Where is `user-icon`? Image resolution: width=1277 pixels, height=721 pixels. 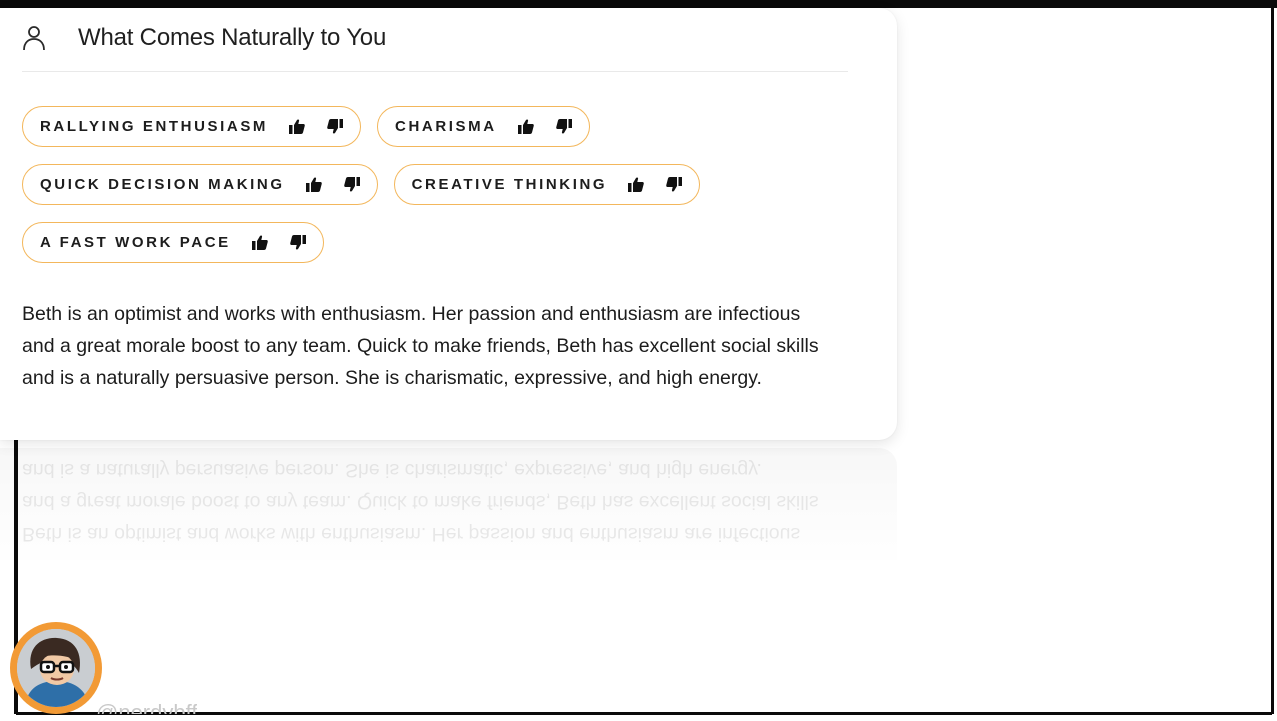 user-icon is located at coordinates (38, 38).